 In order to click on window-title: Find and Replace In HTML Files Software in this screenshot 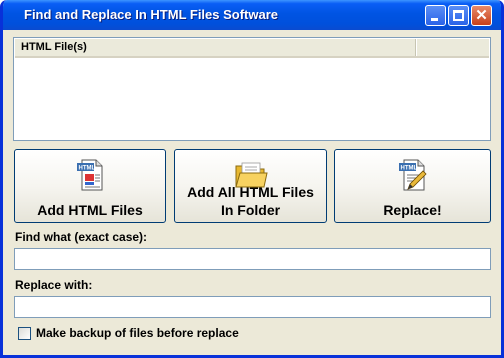, I will do `click(151, 14)`.